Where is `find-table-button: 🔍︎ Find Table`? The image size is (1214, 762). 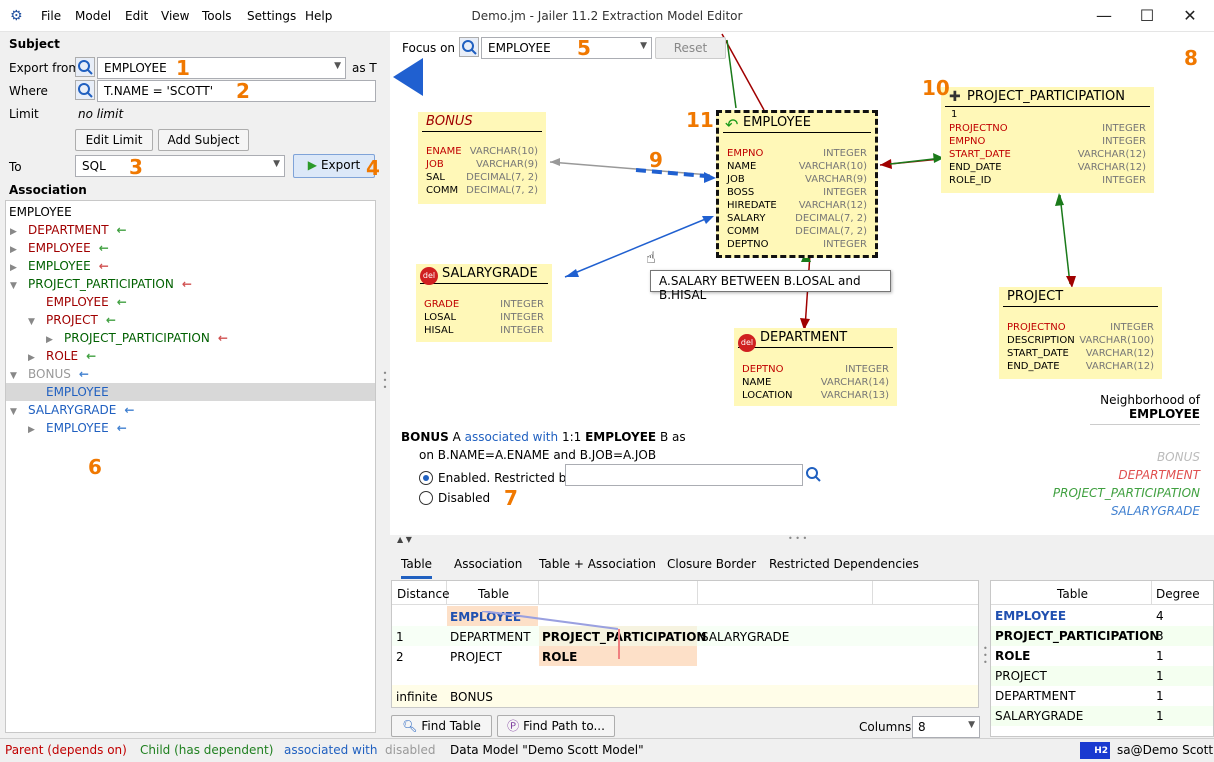 find-table-button: 🔍︎ Find Table is located at coordinates (441, 726).